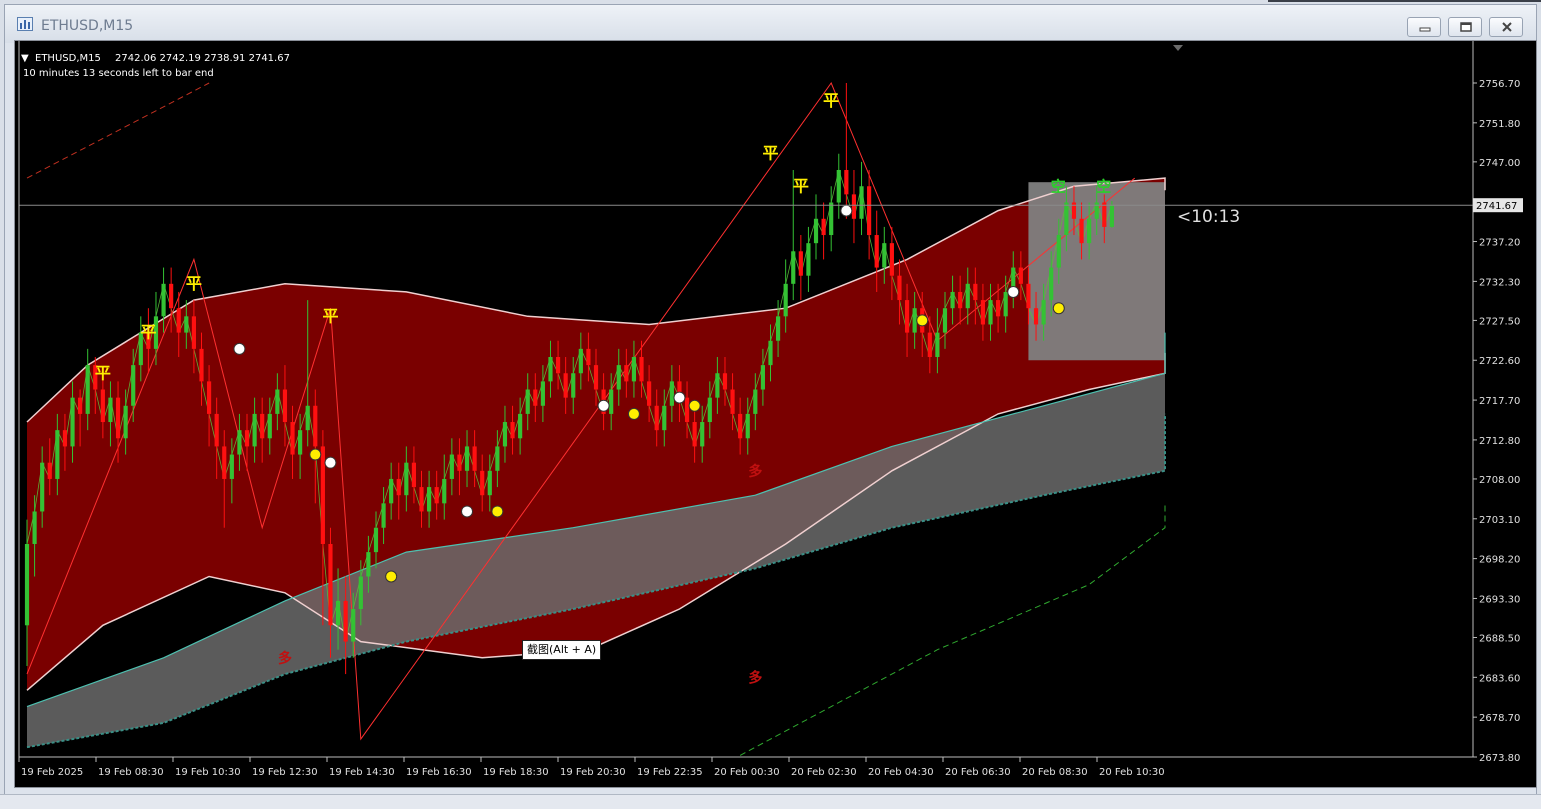  I want to click on x-tick-label: 19 Feb 12:30, so click(285, 772).